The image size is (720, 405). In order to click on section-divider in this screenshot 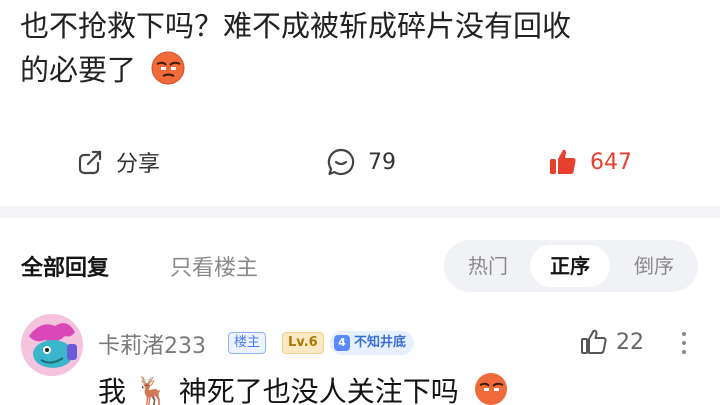, I will do `click(360, 212)`.